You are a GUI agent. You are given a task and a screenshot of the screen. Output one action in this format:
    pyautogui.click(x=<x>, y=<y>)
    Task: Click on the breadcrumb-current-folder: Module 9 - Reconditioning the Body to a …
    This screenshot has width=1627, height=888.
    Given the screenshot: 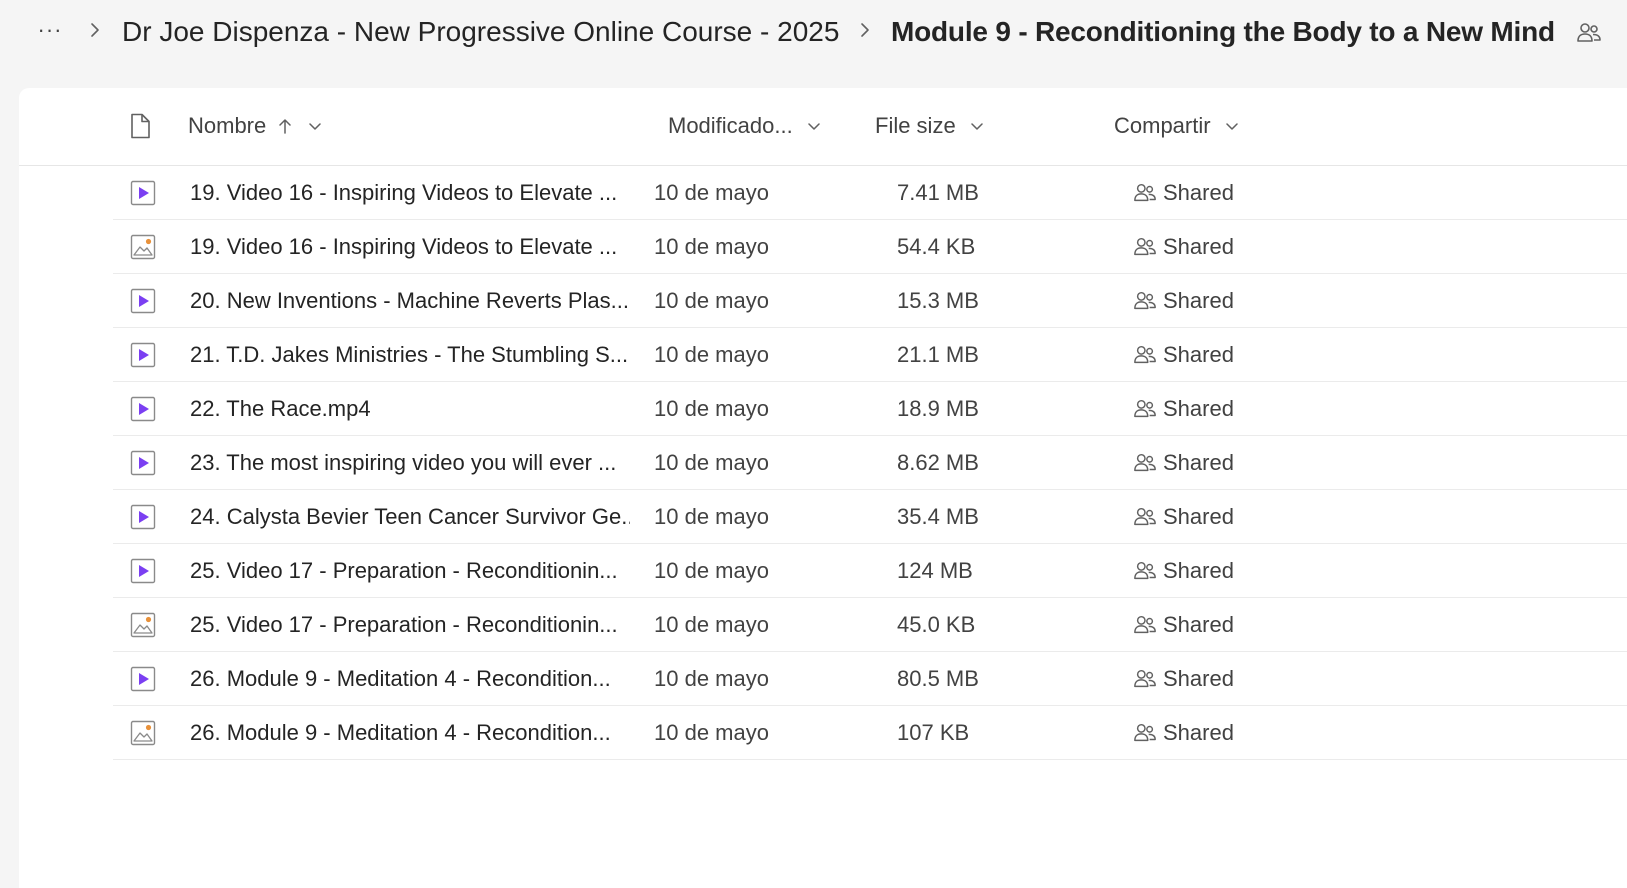 What is the action you would take?
    pyautogui.click(x=1223, y=31)
    